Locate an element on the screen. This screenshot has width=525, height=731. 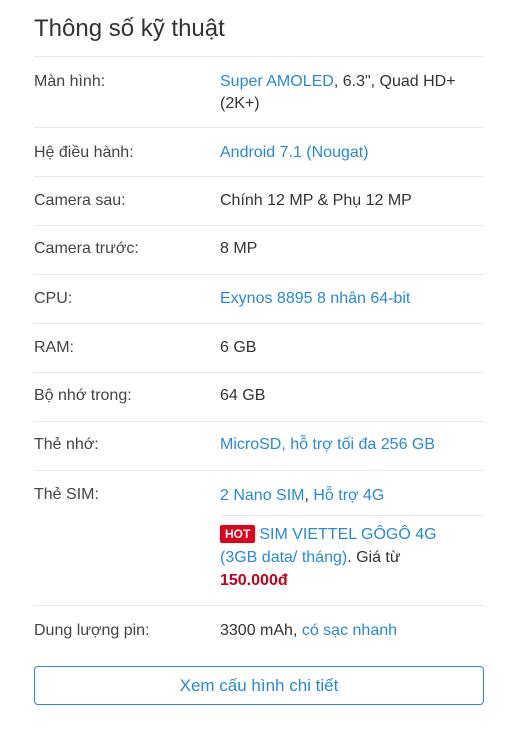
spec-row-cpu: CPU: Exynos 8895 8 nhân 64-bit is located at coordinates (259, 298).